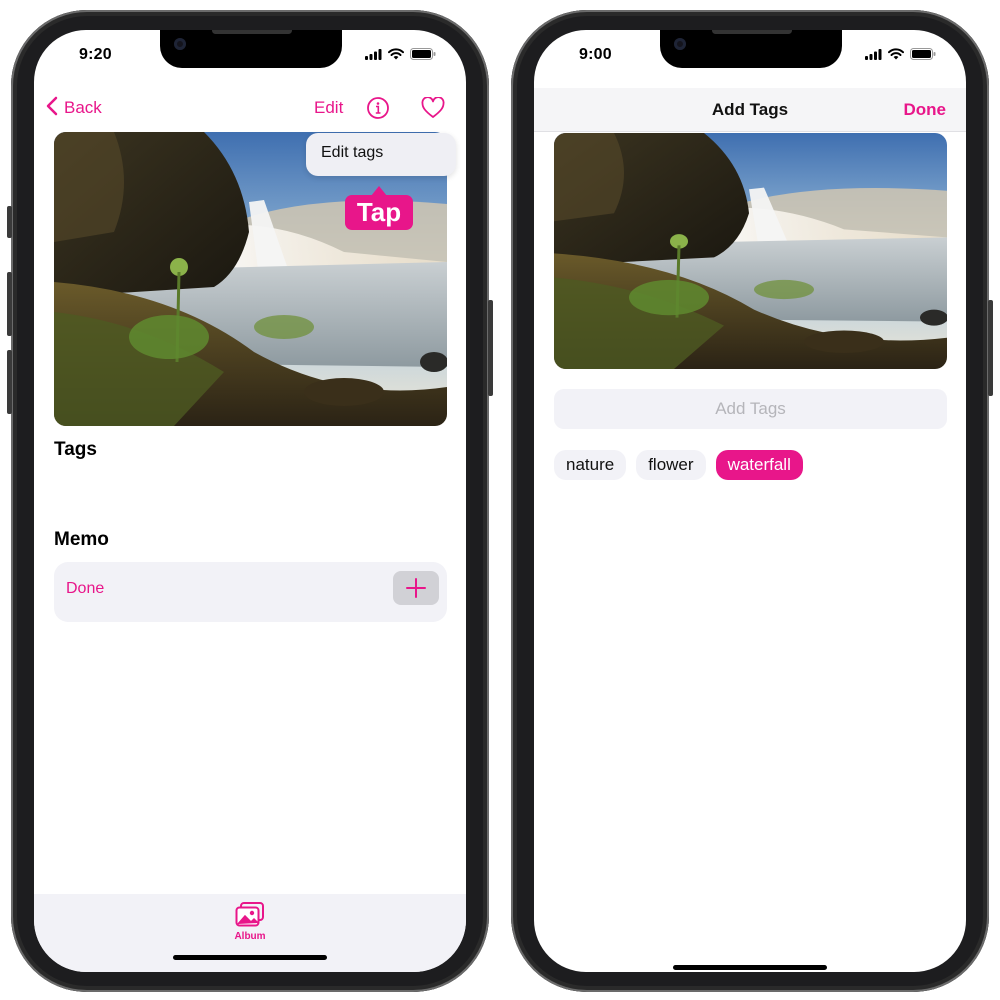 Image resolution: width=1000 pixels, height=1000 pixels. I want to click on navigation-bar: Add Tags Done, so click(750, 110).